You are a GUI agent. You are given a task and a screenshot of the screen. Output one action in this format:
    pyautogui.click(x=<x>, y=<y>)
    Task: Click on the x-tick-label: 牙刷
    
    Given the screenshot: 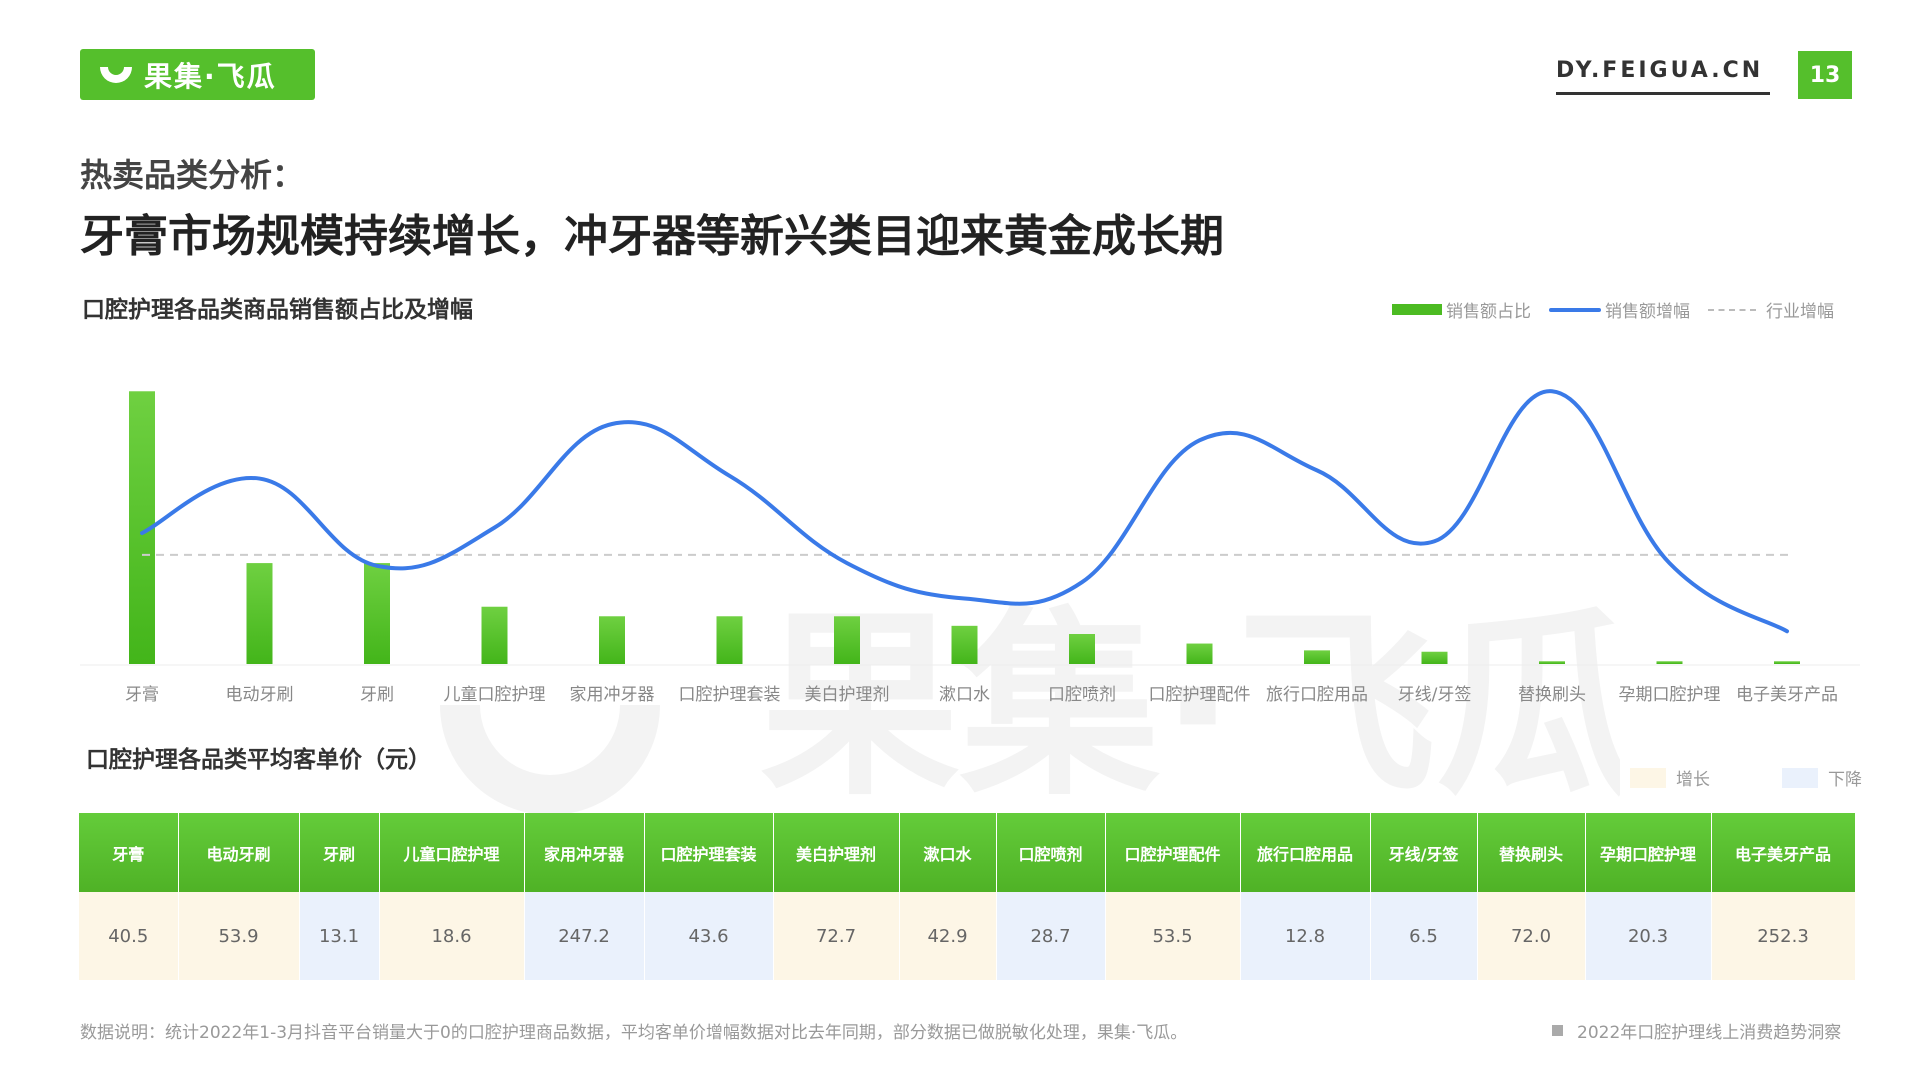 What is the action you would take?
    pyautogui.click(x=377, y=695)
    